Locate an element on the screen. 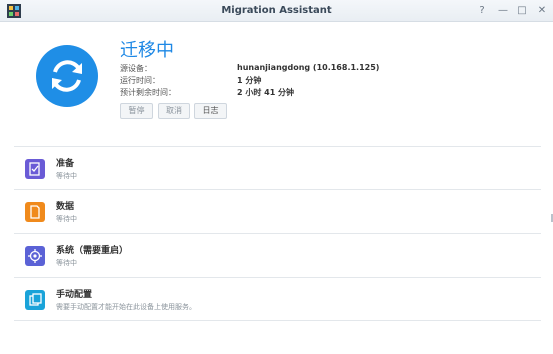 The image size is (553, 354). window-title: Migration Assistant is located at coordinates (276, 10).